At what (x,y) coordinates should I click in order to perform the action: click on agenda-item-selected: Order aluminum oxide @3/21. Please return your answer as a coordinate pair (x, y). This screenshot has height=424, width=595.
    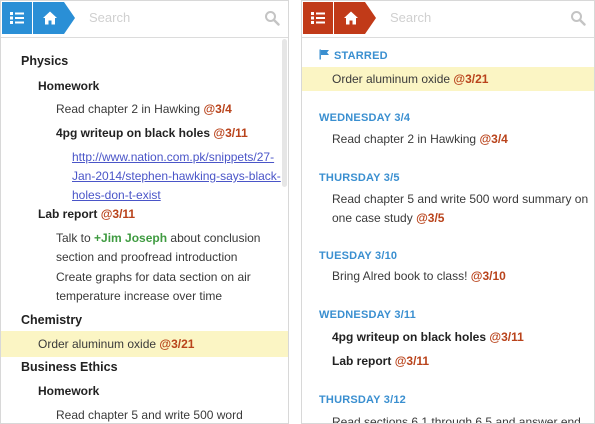
    Looking at the image, I should click on (448, 79).